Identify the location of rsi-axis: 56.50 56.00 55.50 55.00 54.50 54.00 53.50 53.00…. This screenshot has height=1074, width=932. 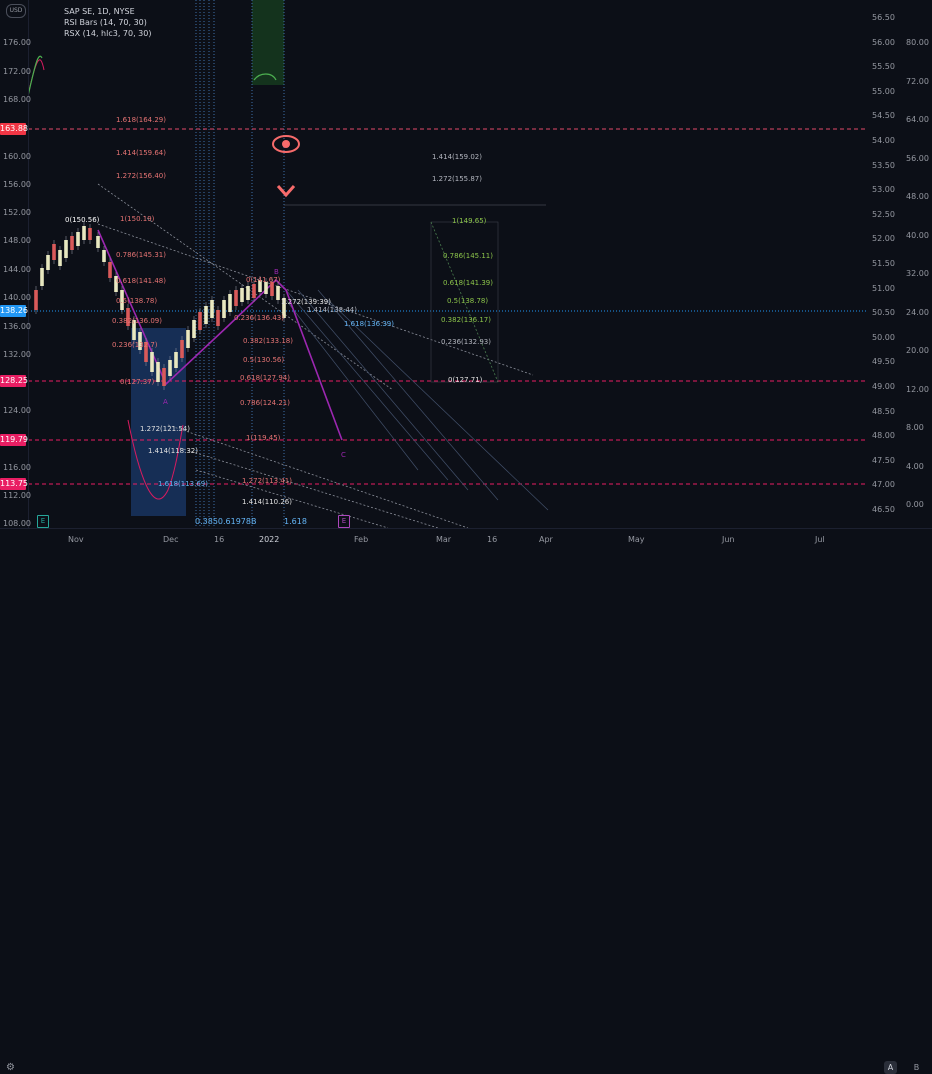
(885, 264).